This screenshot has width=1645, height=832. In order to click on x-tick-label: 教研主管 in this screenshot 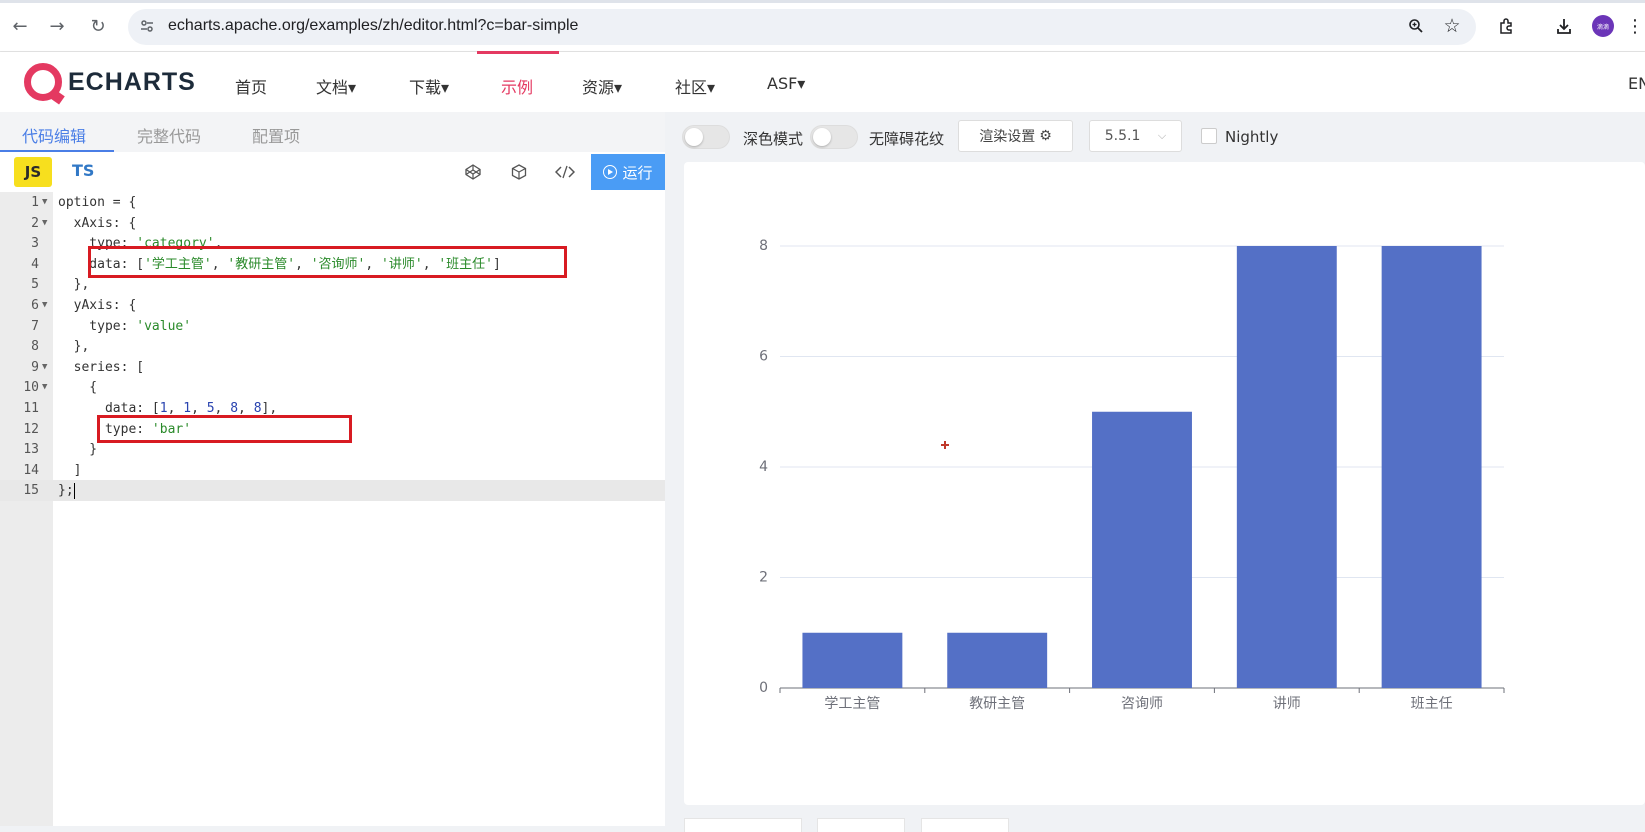, I will do `click(997, 704)`.